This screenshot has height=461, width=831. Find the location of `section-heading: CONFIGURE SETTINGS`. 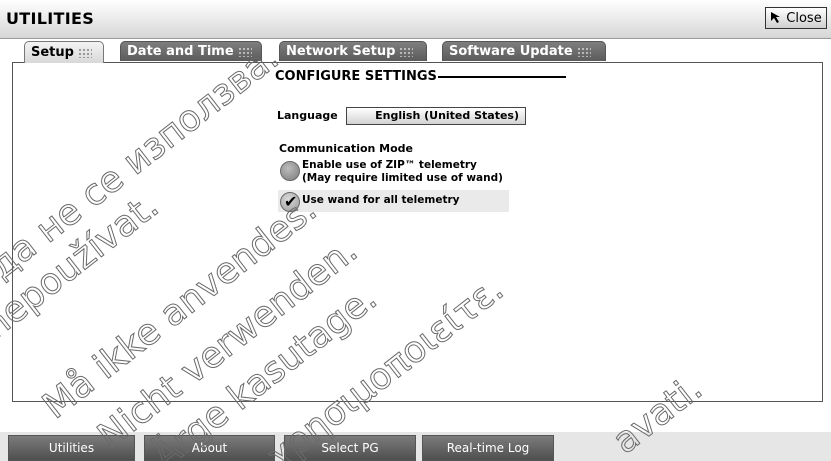

section-heading: CONFIGURE SETTINGS is located at coordinates (356, 76).